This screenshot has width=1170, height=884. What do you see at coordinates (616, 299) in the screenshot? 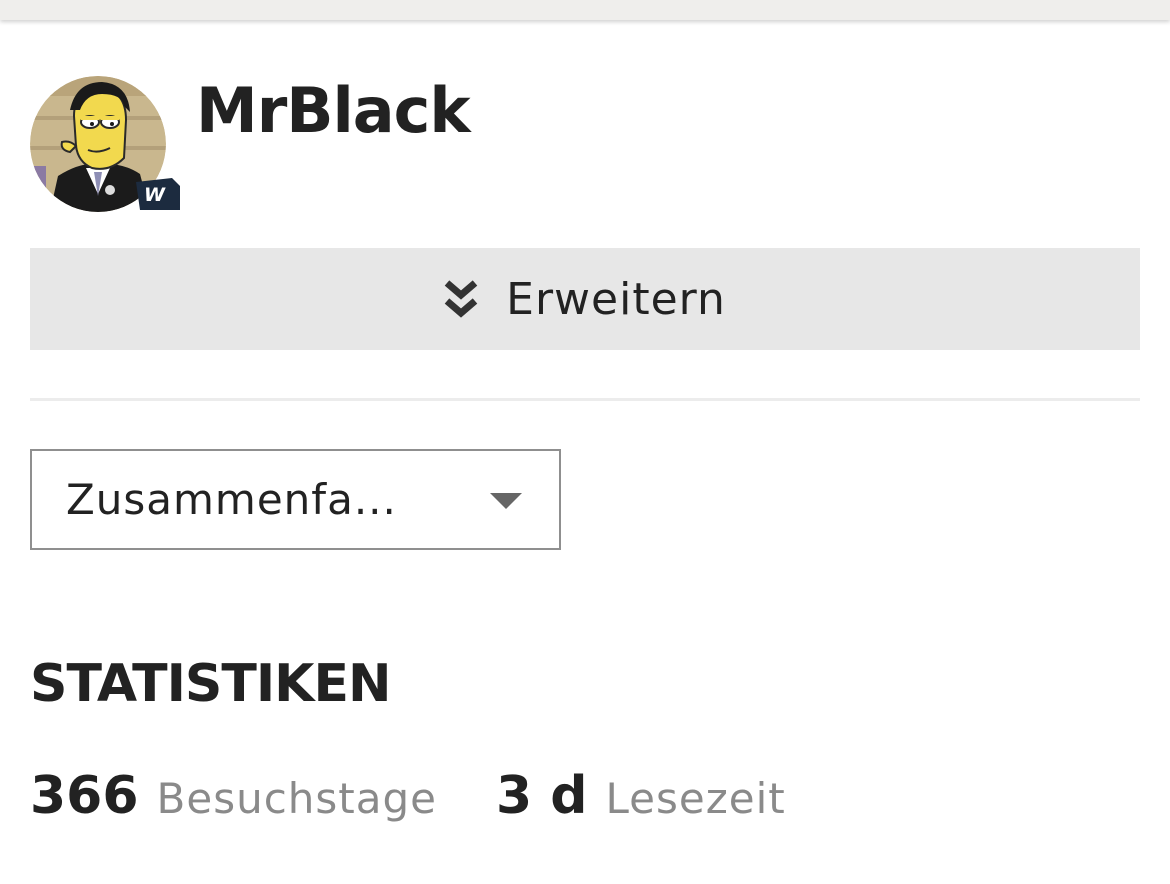
I see `expand-button-label: Erweitern` at bounding box center [616, 299].